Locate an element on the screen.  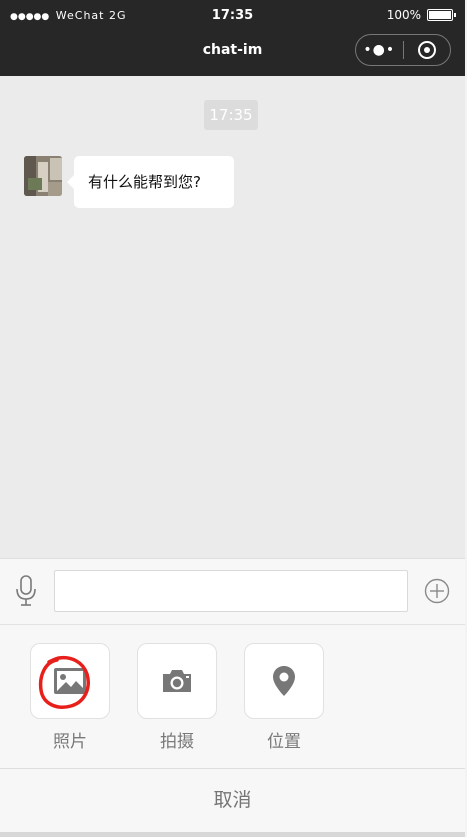
photo-button: 照片 is located at coordinates (71, 697).